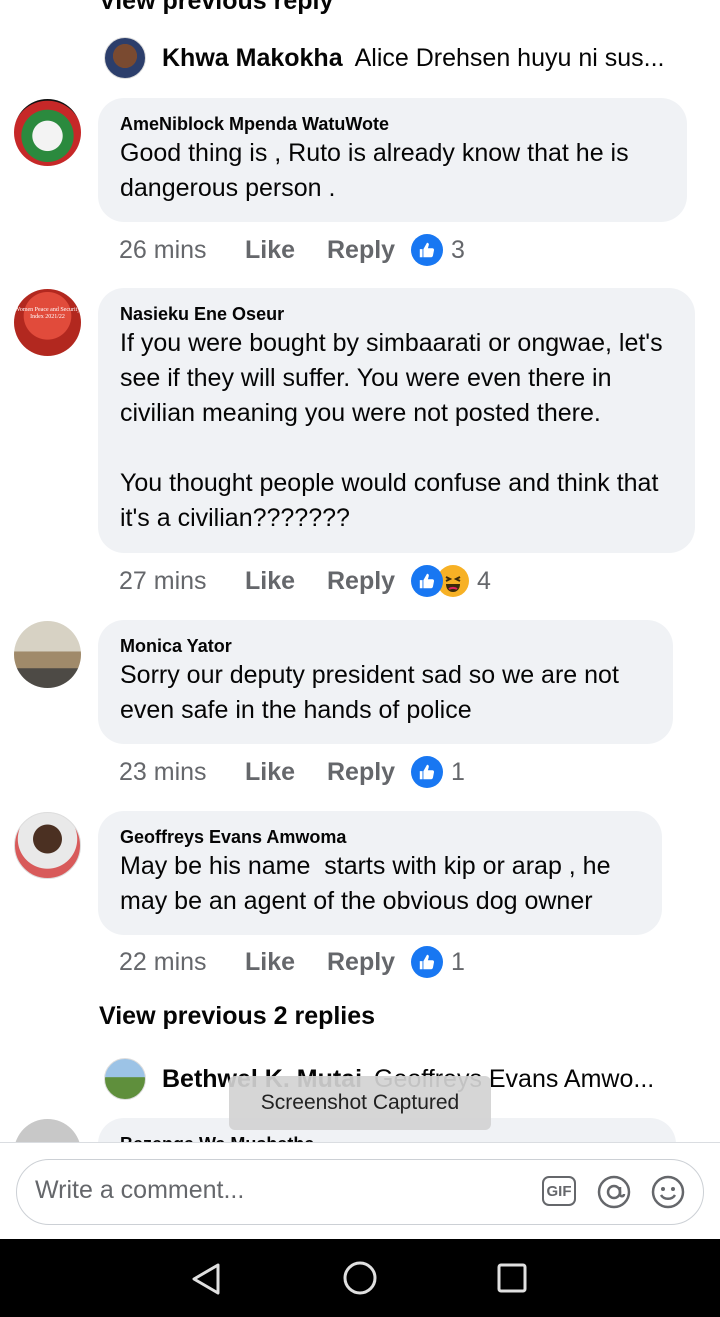 This screenshot has height=1317, width=720. I want to click on comment-time: 23 mins, so click(182, 772).